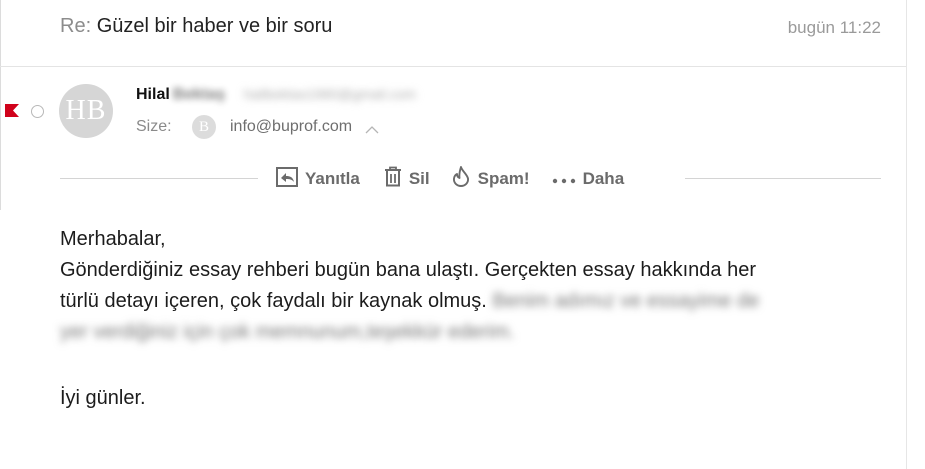 This screenshot has width=925, height=469. I want to click on more-dots-icon, so click(567, 179).